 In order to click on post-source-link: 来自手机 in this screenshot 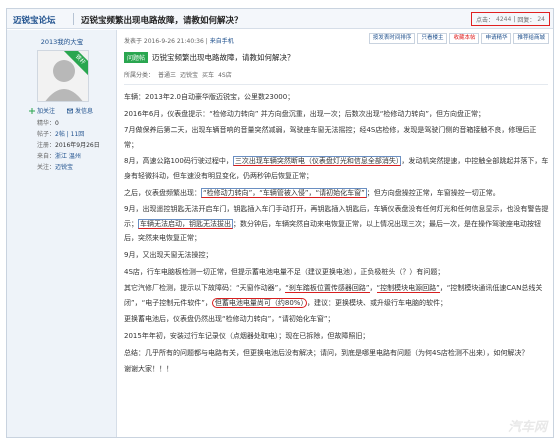, I will do `click(222, 41)`.